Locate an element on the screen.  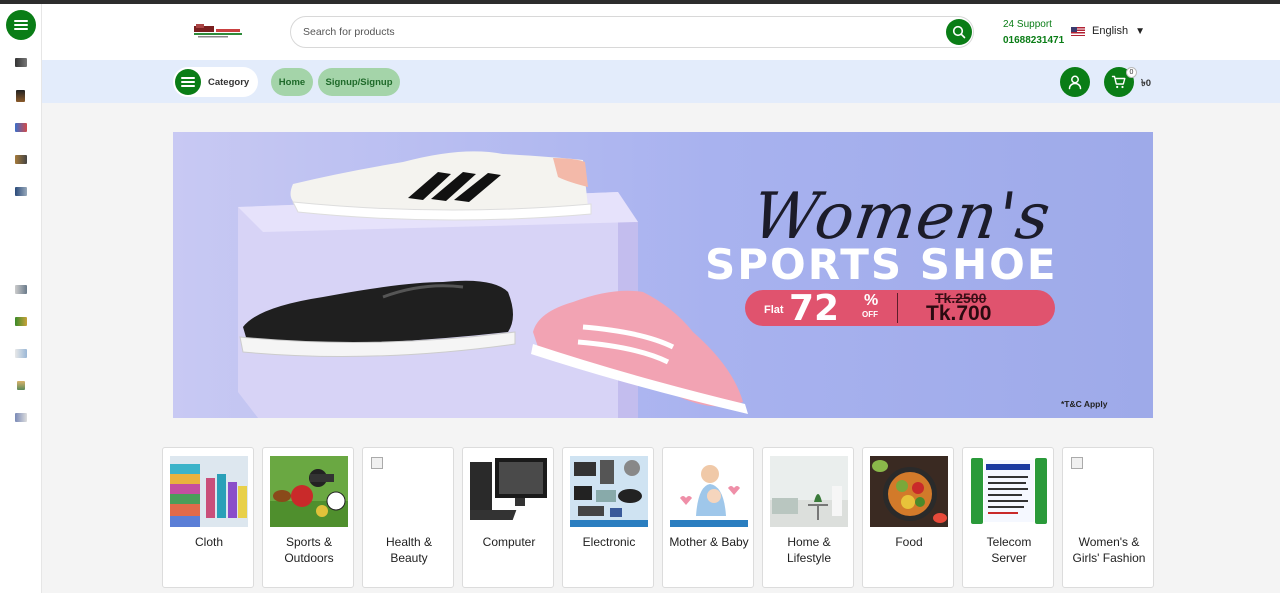
category-name: Computer is located at coordinates (509, 542).